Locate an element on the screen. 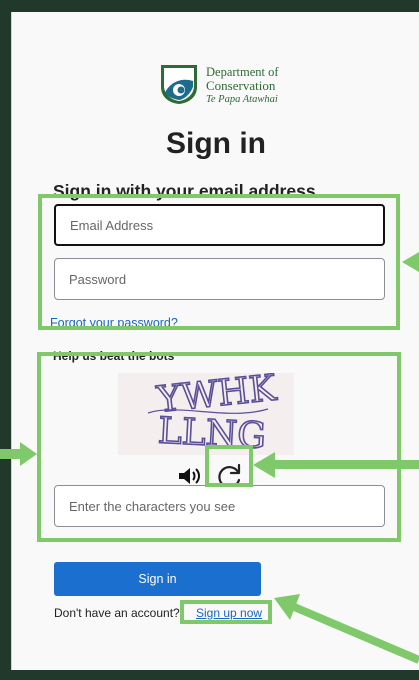 This screenshot has height=680, width=419. captcha-image: YWHK LLNG is located at coordinates (206, 412).